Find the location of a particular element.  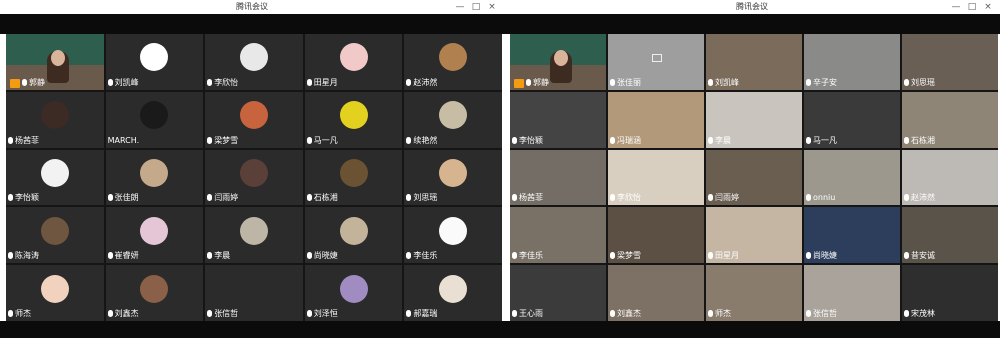

participant-tile: 续艳然 is located at coordinates (453, 119).